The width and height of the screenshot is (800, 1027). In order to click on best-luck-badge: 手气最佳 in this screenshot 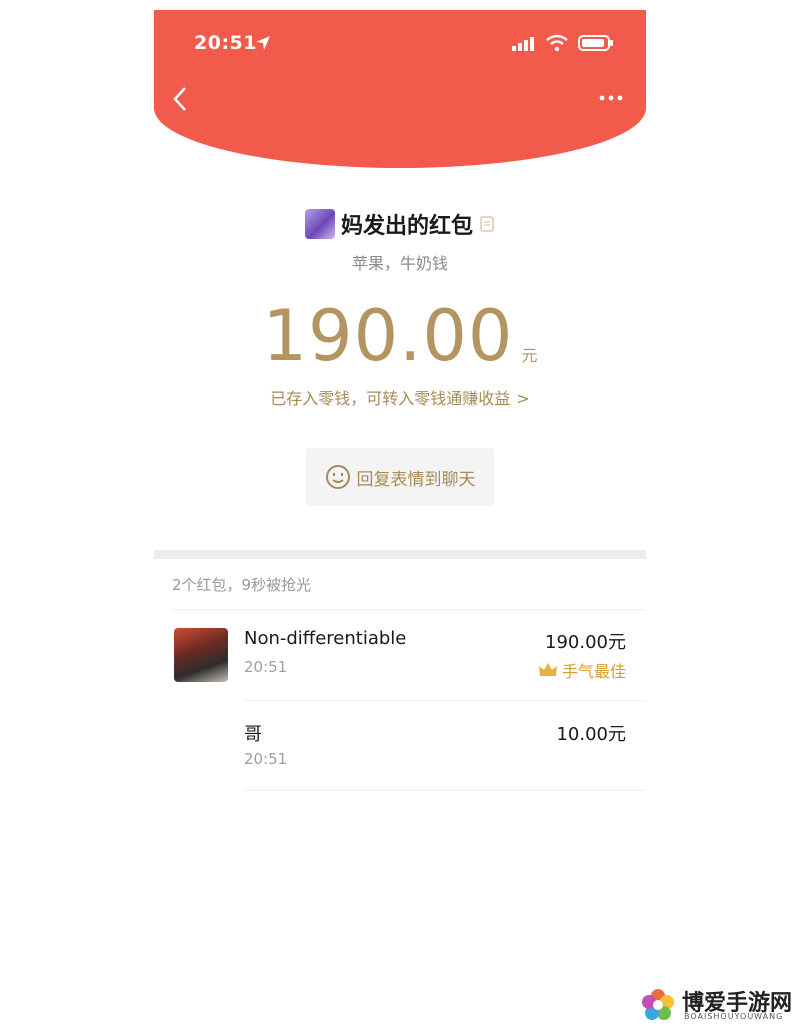, I will do `click(582, 670)`.